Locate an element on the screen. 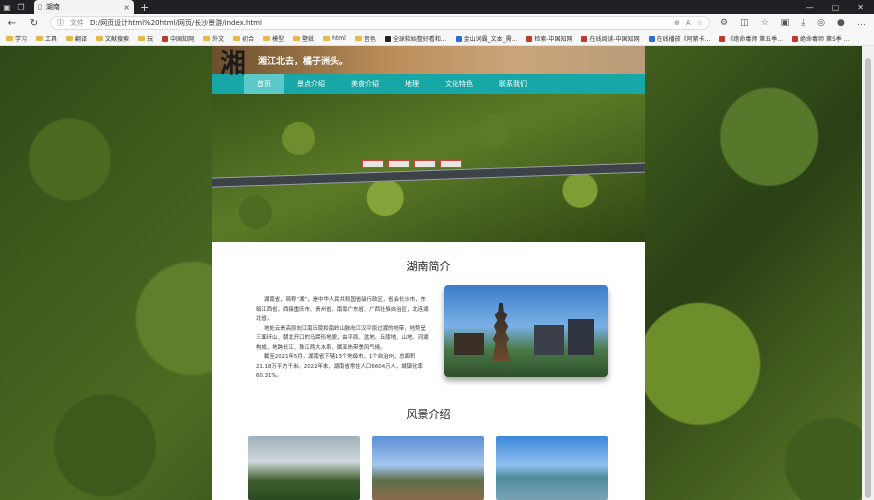  bookmark-item: 中国知网 is located at coordinates (178, 38).